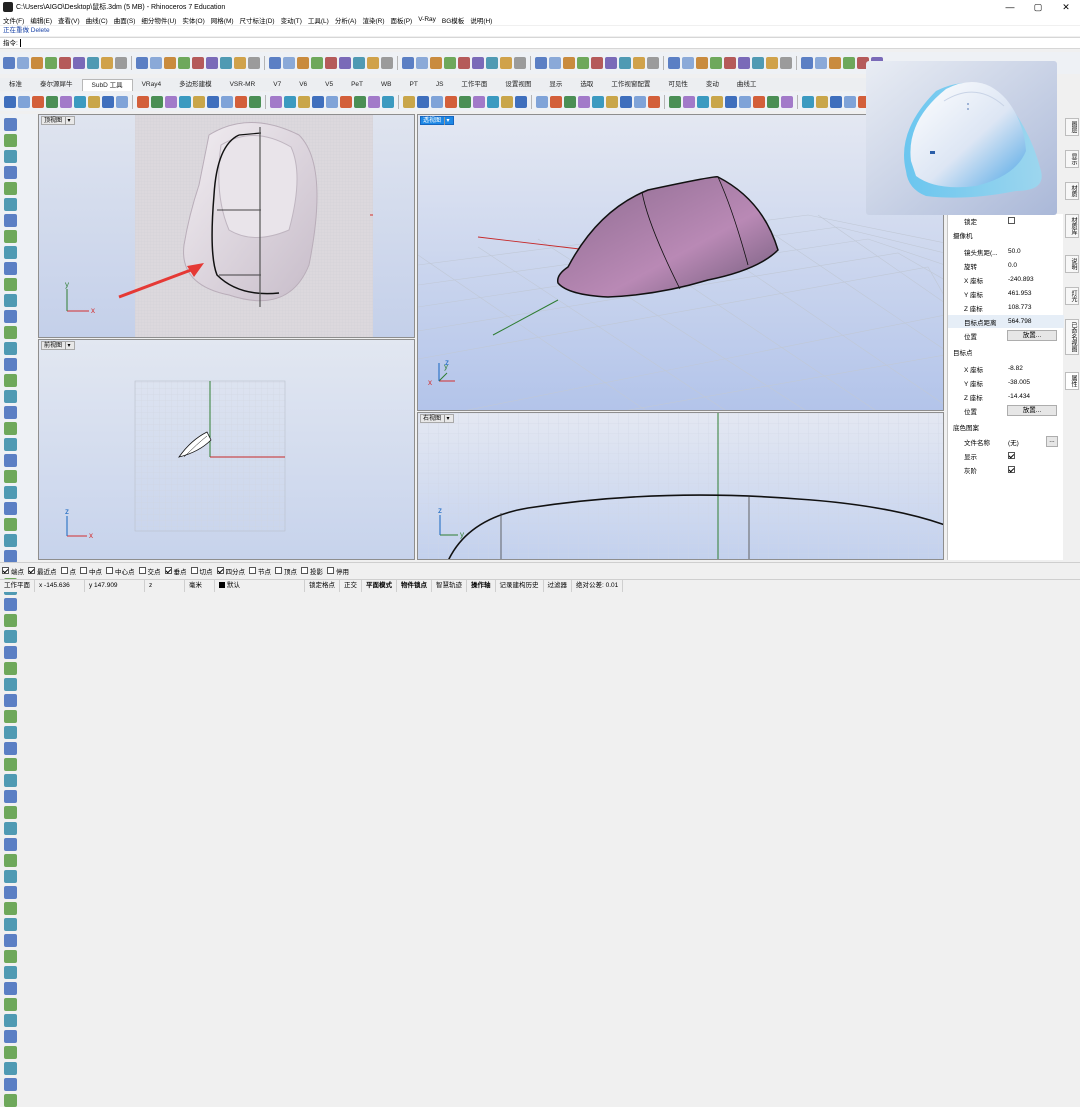 The height and width of the screenshot is (1107, 1080). Describe the element at coordinates (91, 571) in the screenshot. I see `osnap-toggle: 中点` at that location.